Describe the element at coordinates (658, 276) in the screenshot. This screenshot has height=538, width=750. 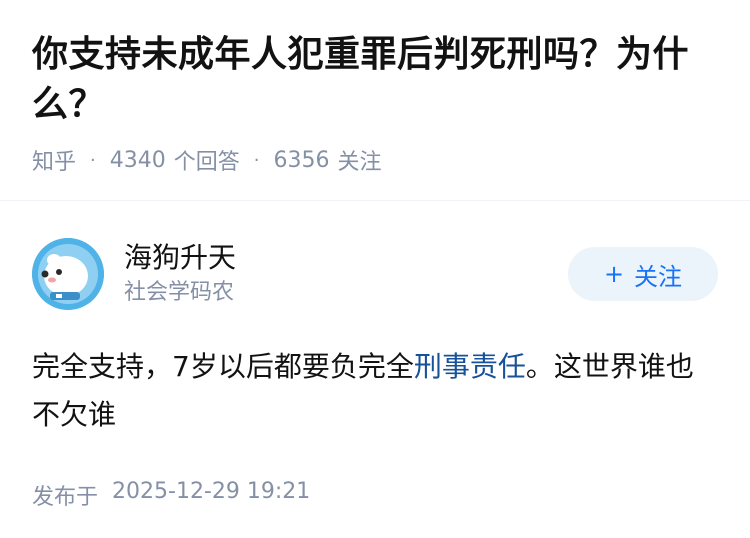
I see `follow-label: 关注` at that location.